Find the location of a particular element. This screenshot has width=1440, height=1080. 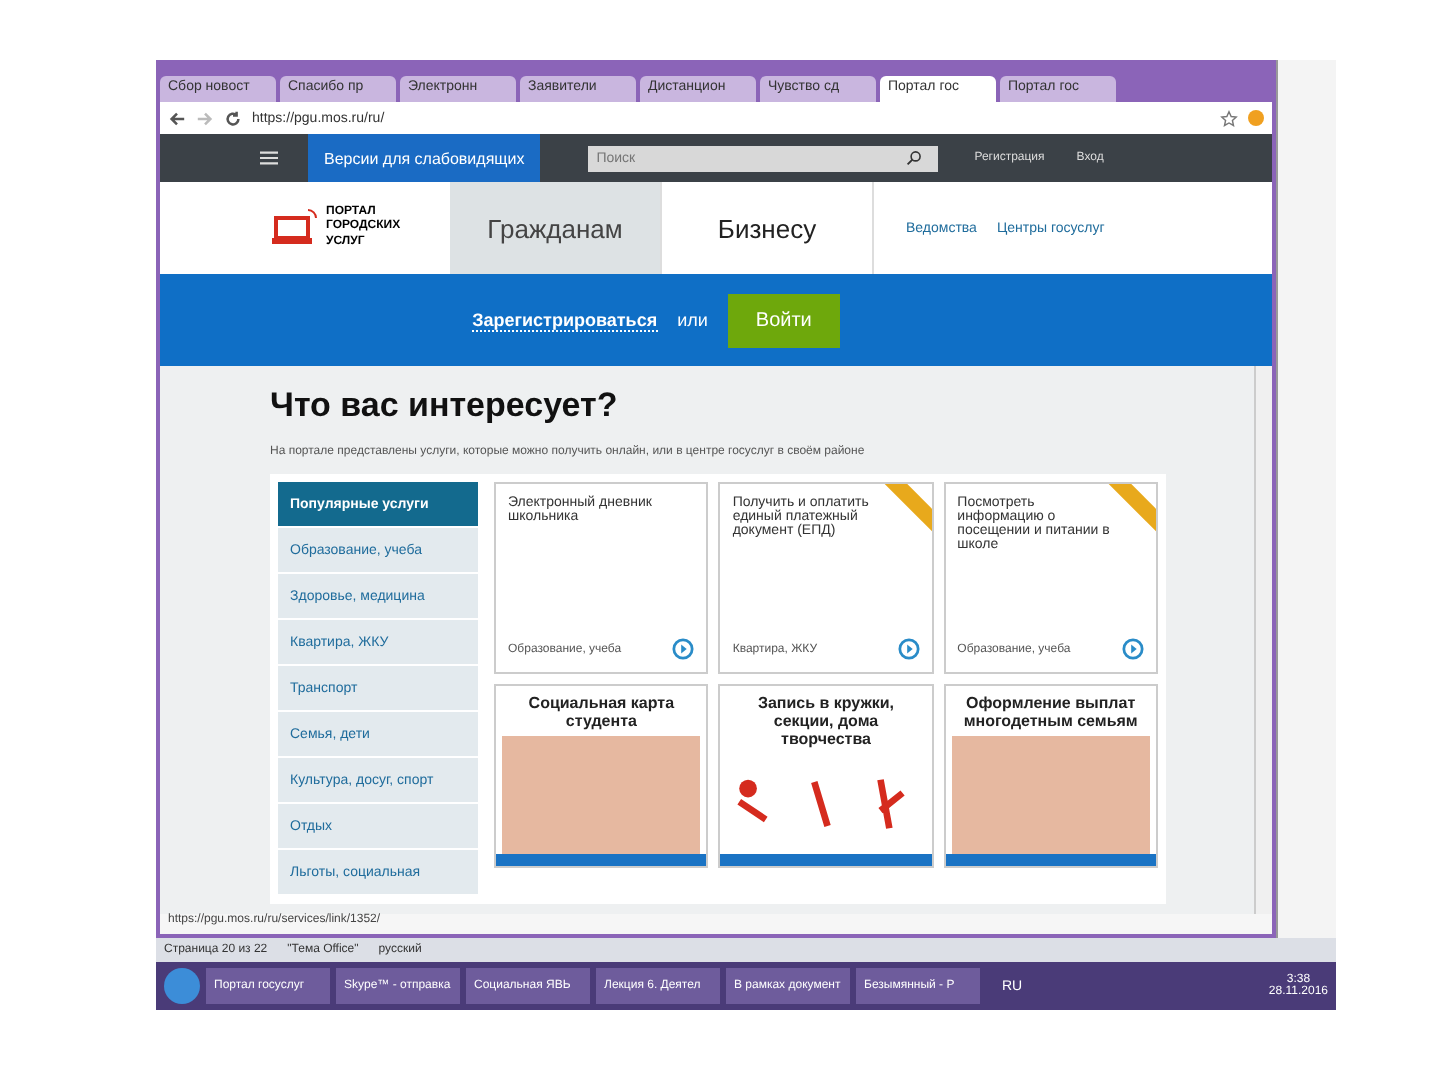

card-title: Запись в кружки, секции, дома творчества is located at coordinates (826, 721).